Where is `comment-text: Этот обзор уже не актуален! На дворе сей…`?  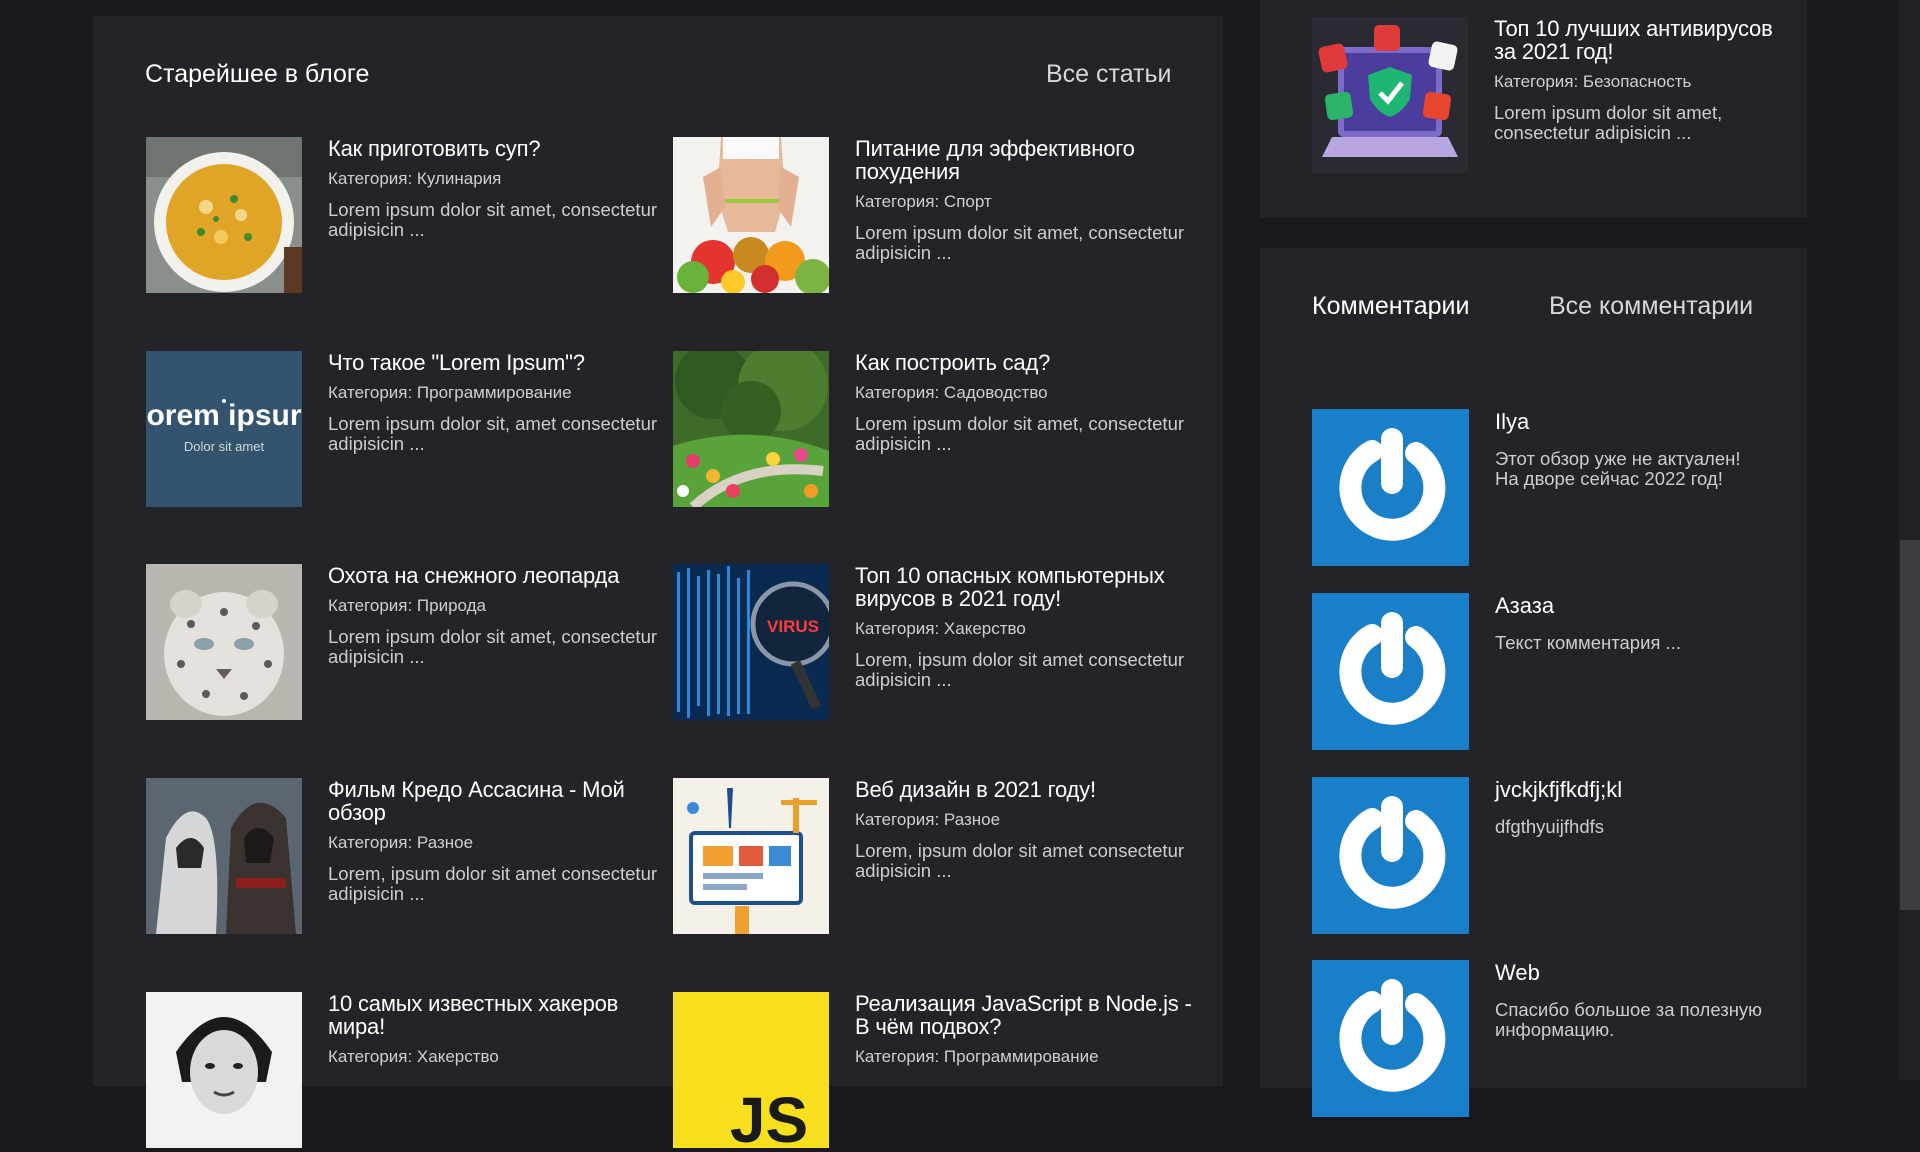 comment-text: Этот обзор уже не актуален! На дворе сей… is located at coordinates (1618, 468).